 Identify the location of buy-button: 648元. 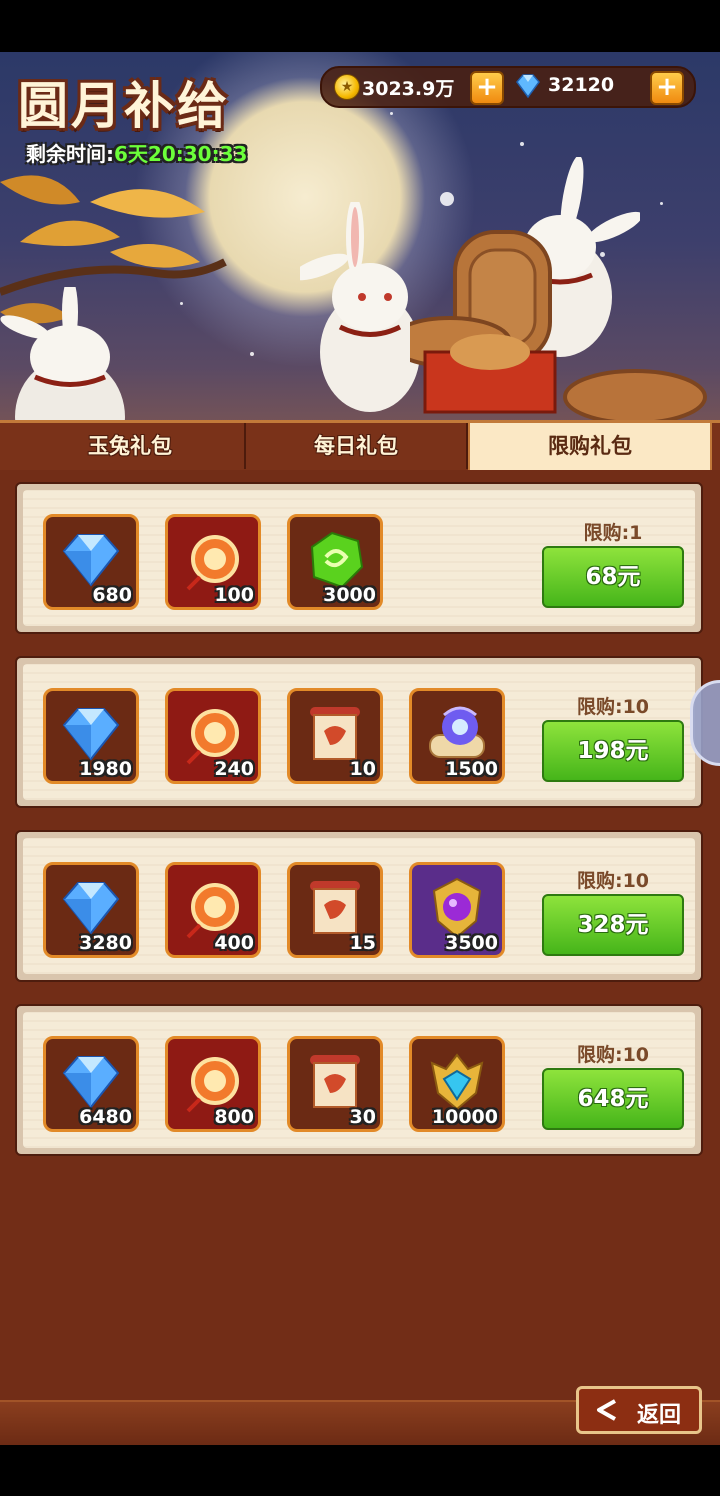
(613, 1099).